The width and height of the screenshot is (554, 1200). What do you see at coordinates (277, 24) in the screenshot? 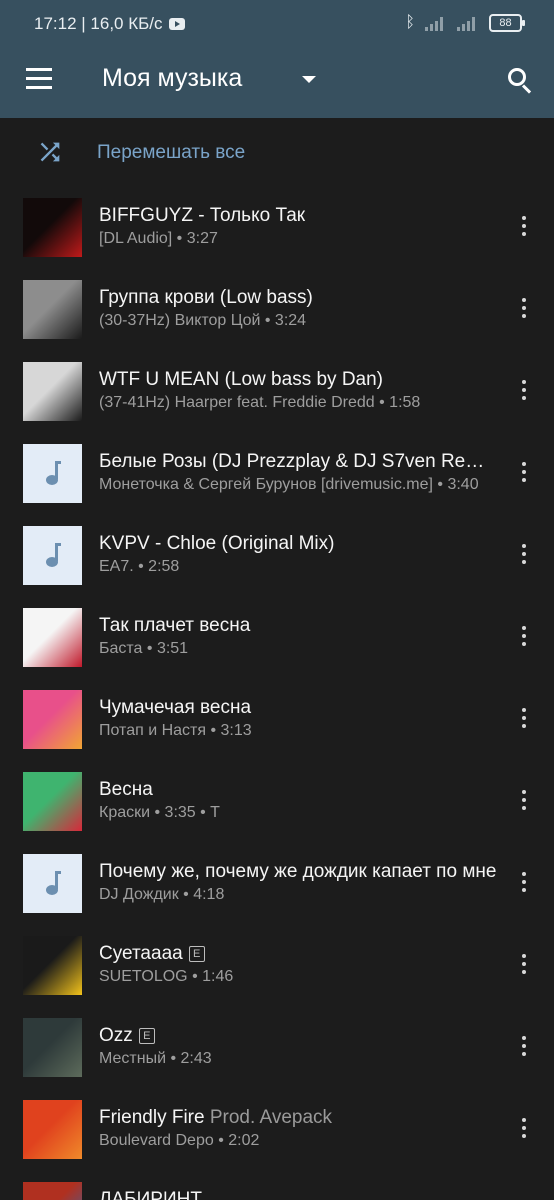
I see `status-bar: 17:12 | 16,0 КБ/с ᛒ 88` at bounding box center [277, 24].